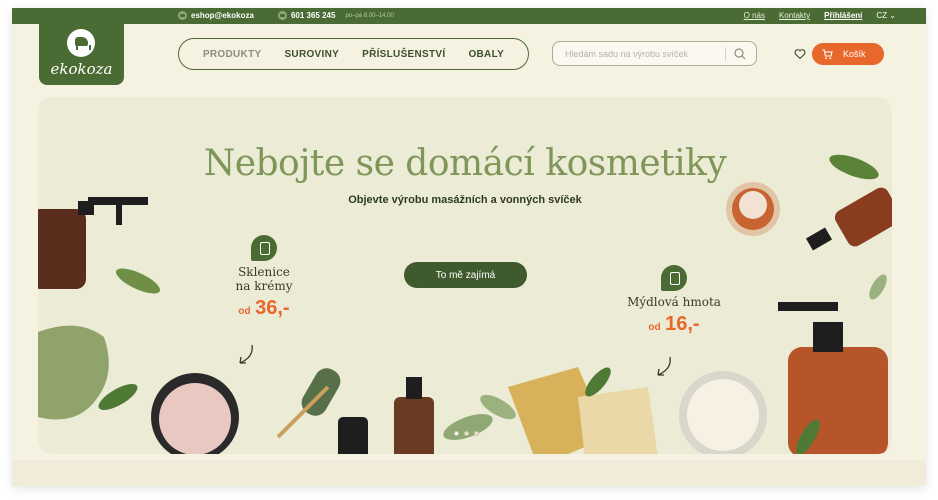  What do you see at coordinates (843, 15) in the screenshot?
I see `login-link: Přihlášení` at bounding box center [843, 15].